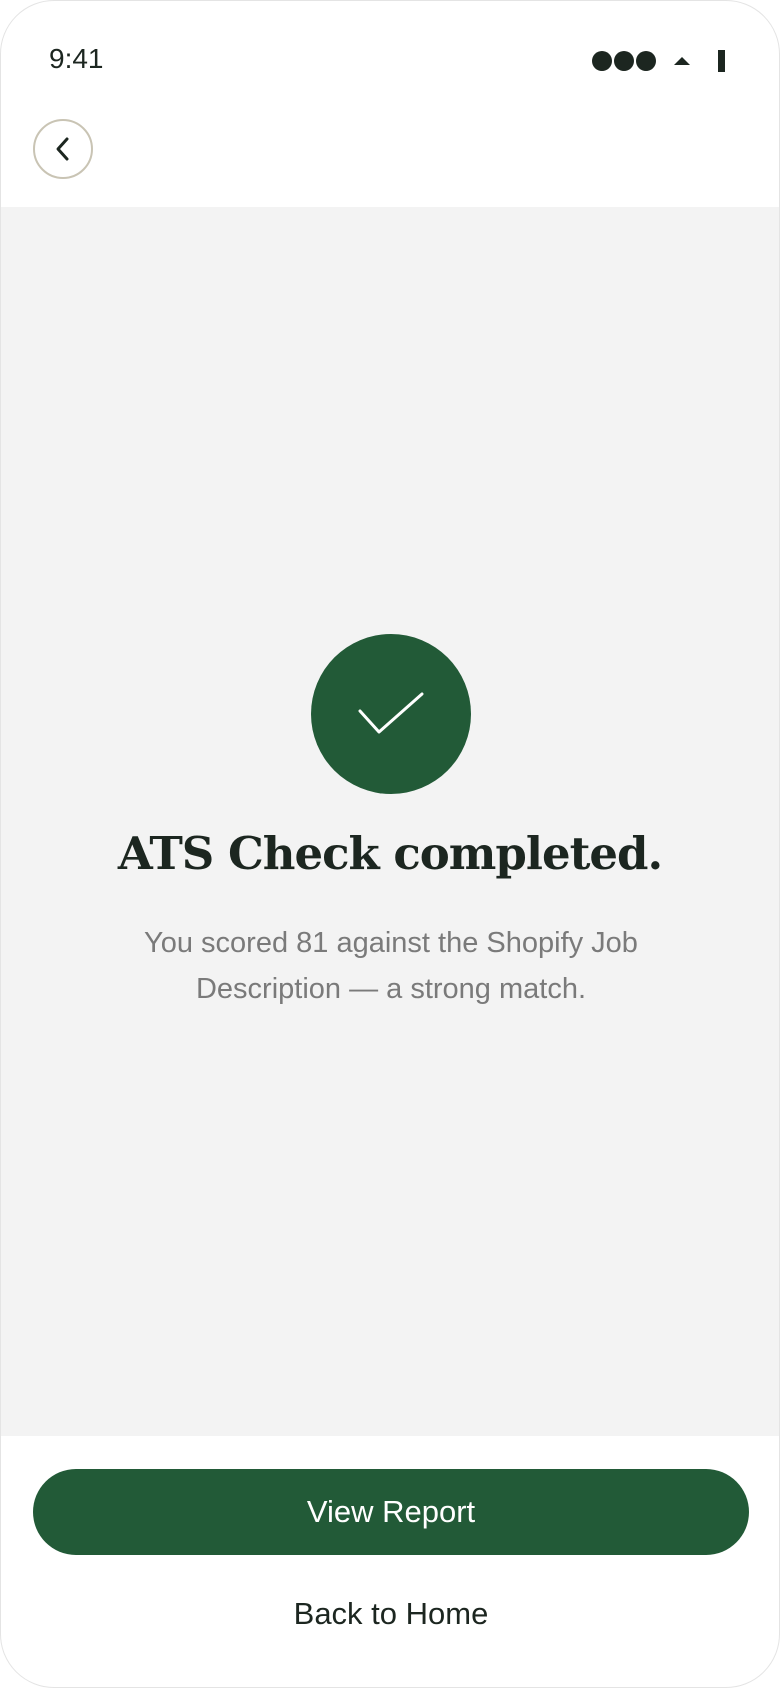  I want to click on view-report-button: View Report, so click(391, 1512).